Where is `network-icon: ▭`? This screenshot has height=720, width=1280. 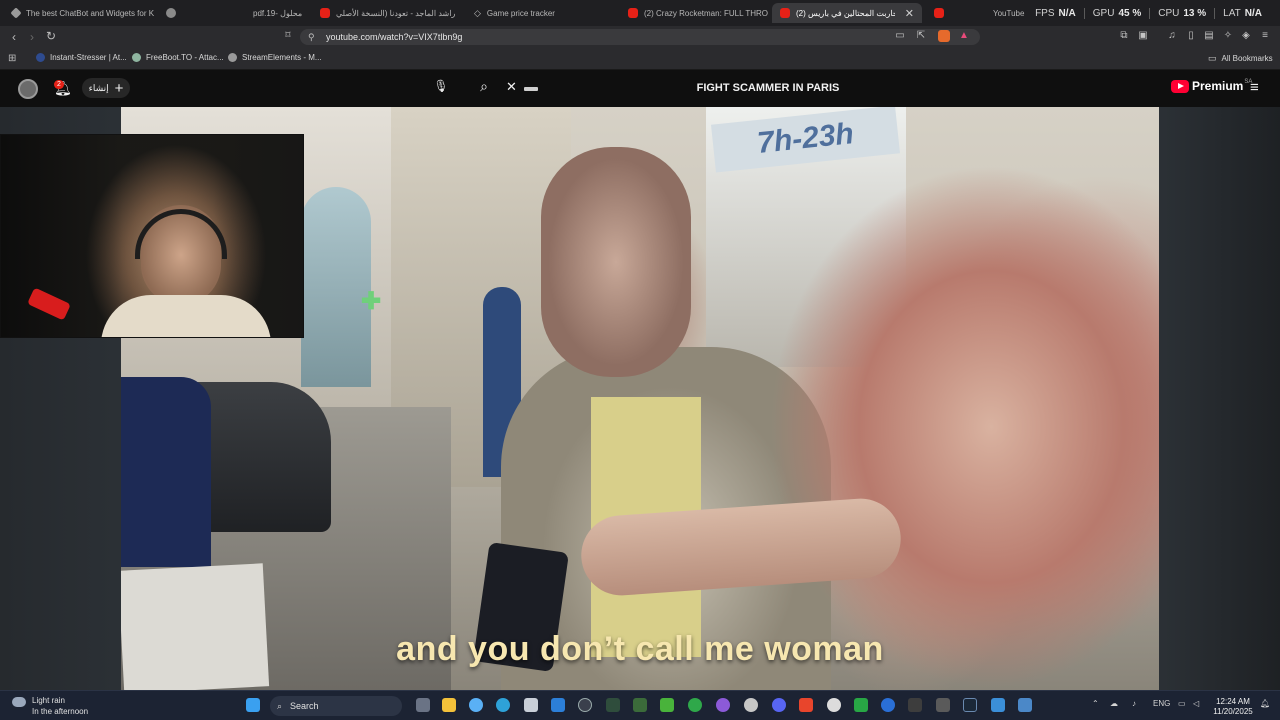
network-icon: ▭ is located at coordinates (1182, 703).